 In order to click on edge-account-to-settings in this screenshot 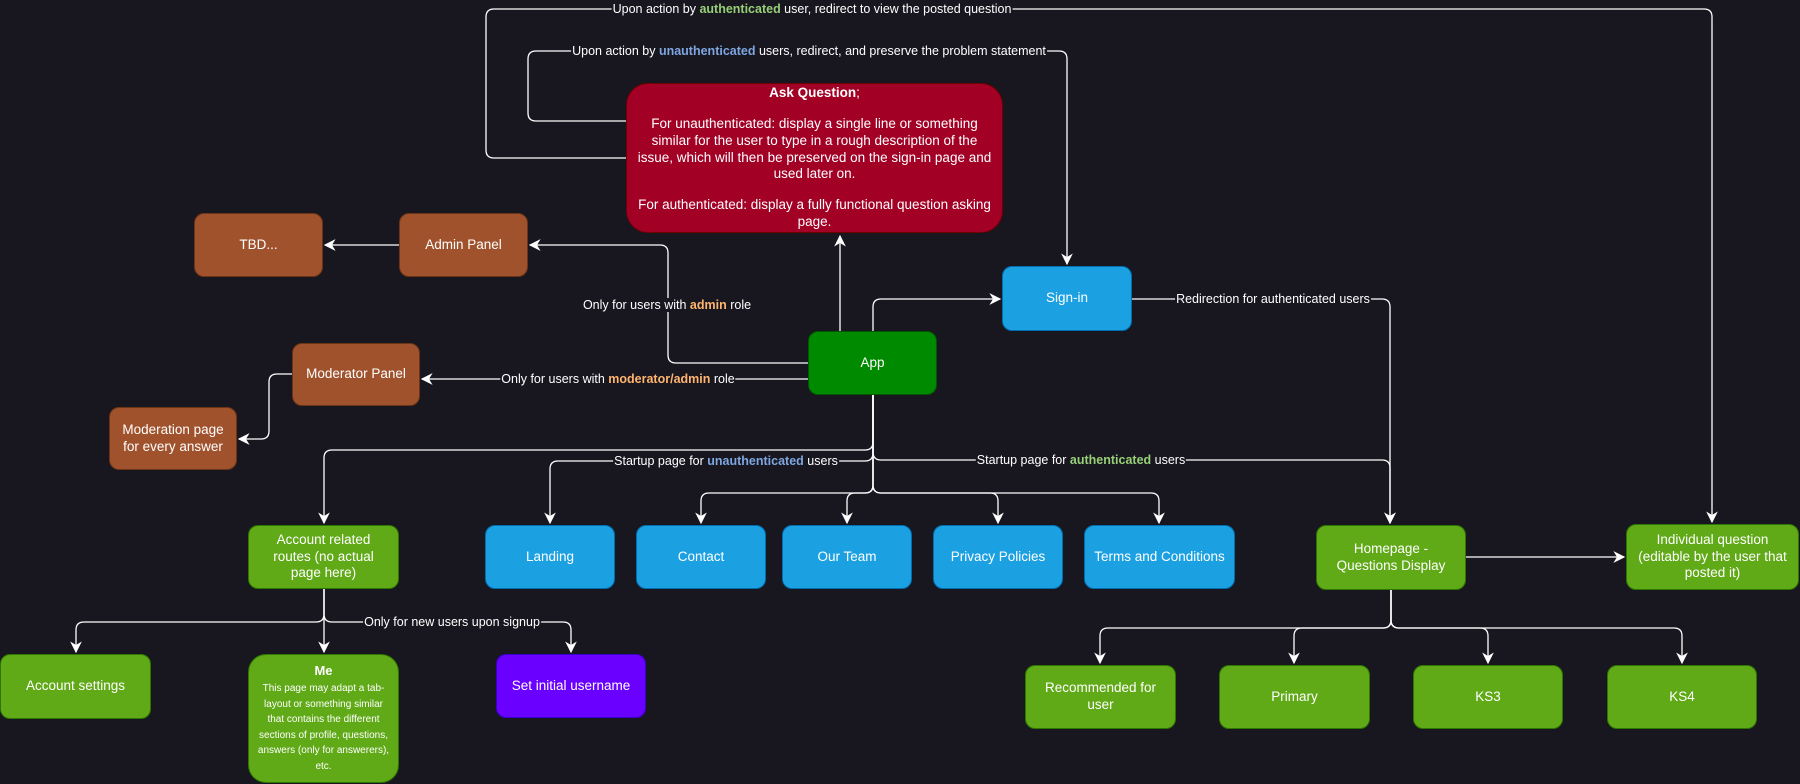, I will do `click(197, 621)`.